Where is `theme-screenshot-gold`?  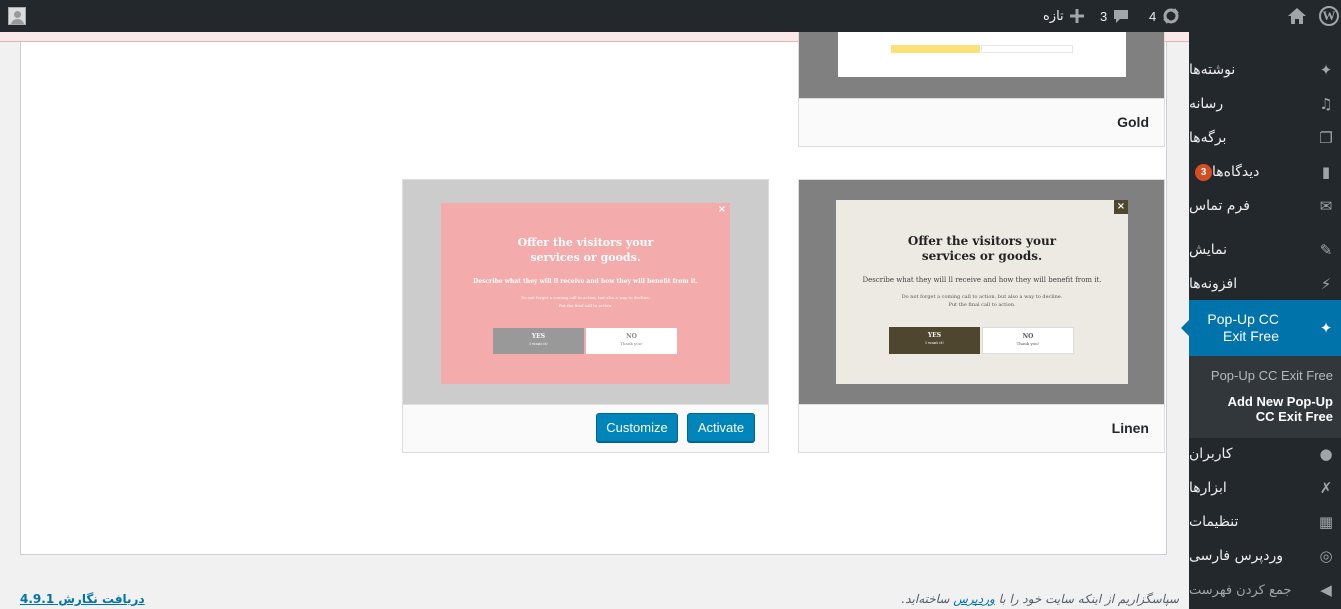 theme-screenshot-gold is located at coordinates (981, 65).